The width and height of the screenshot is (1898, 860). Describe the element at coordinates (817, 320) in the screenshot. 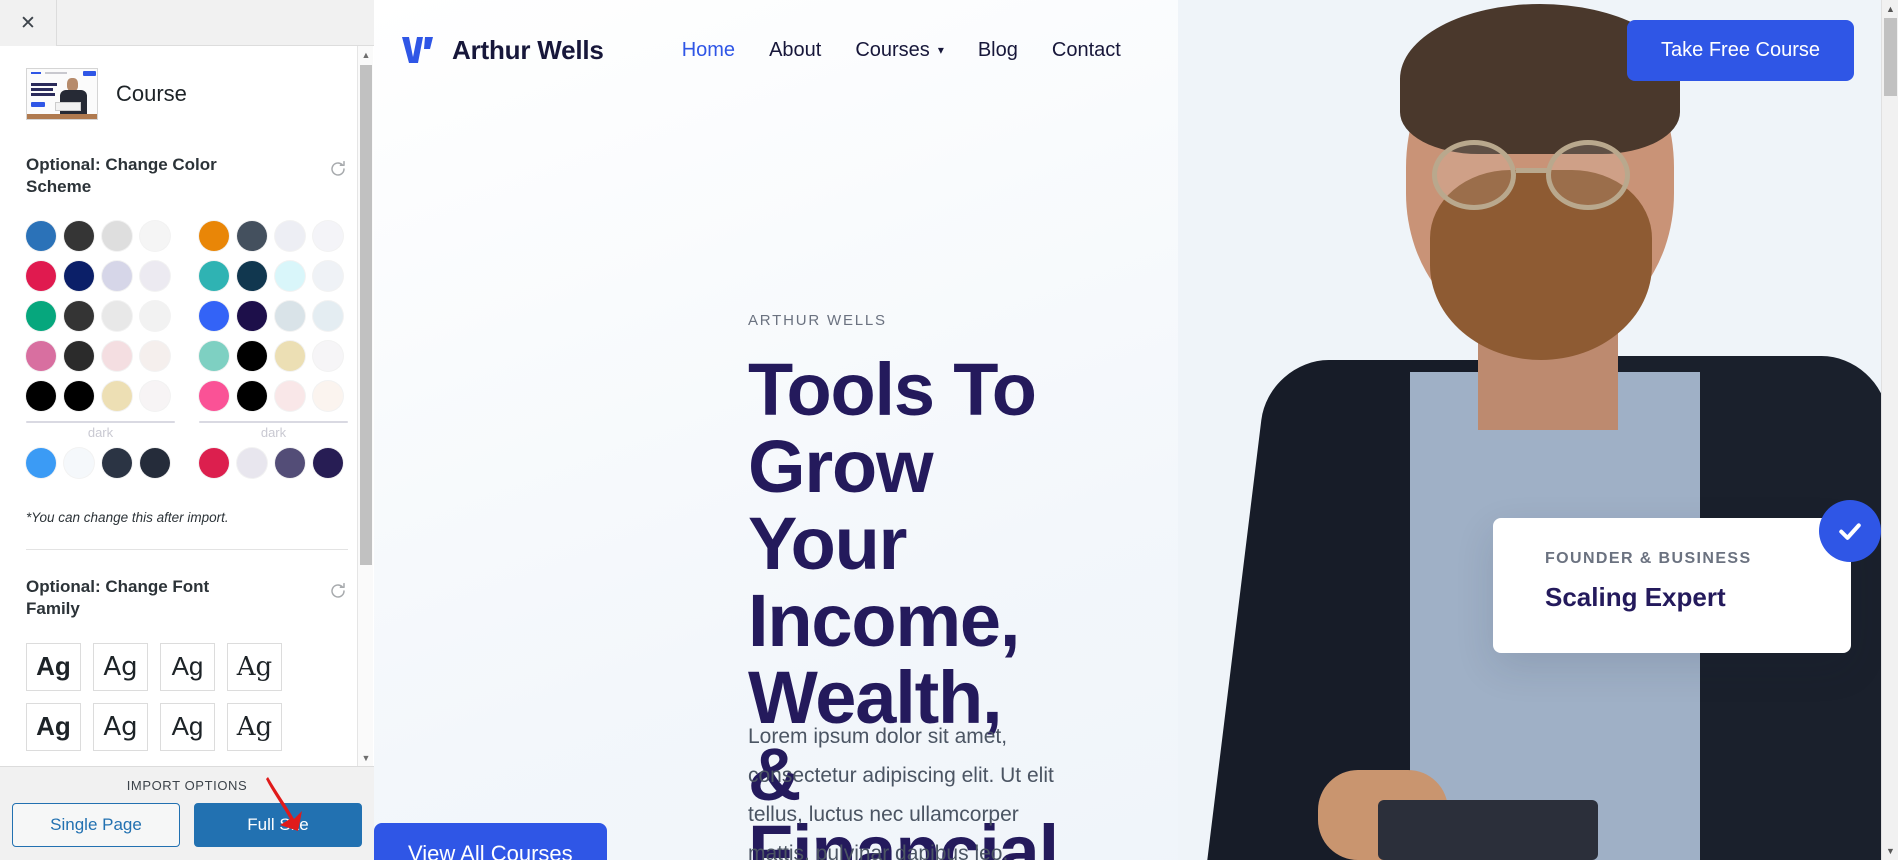

I see `hero-eyebrow: ARTHUR WELLS` at that location.